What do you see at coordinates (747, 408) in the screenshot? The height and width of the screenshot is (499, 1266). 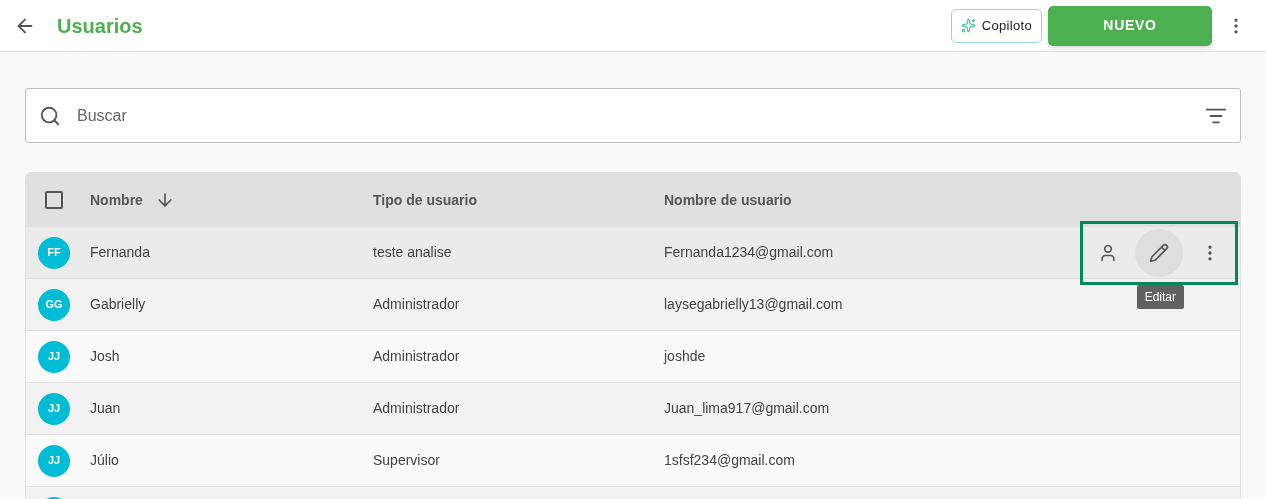 I see `table-cell-text: Juan_lima917@gmail.com` at bounding box center [747, 408].